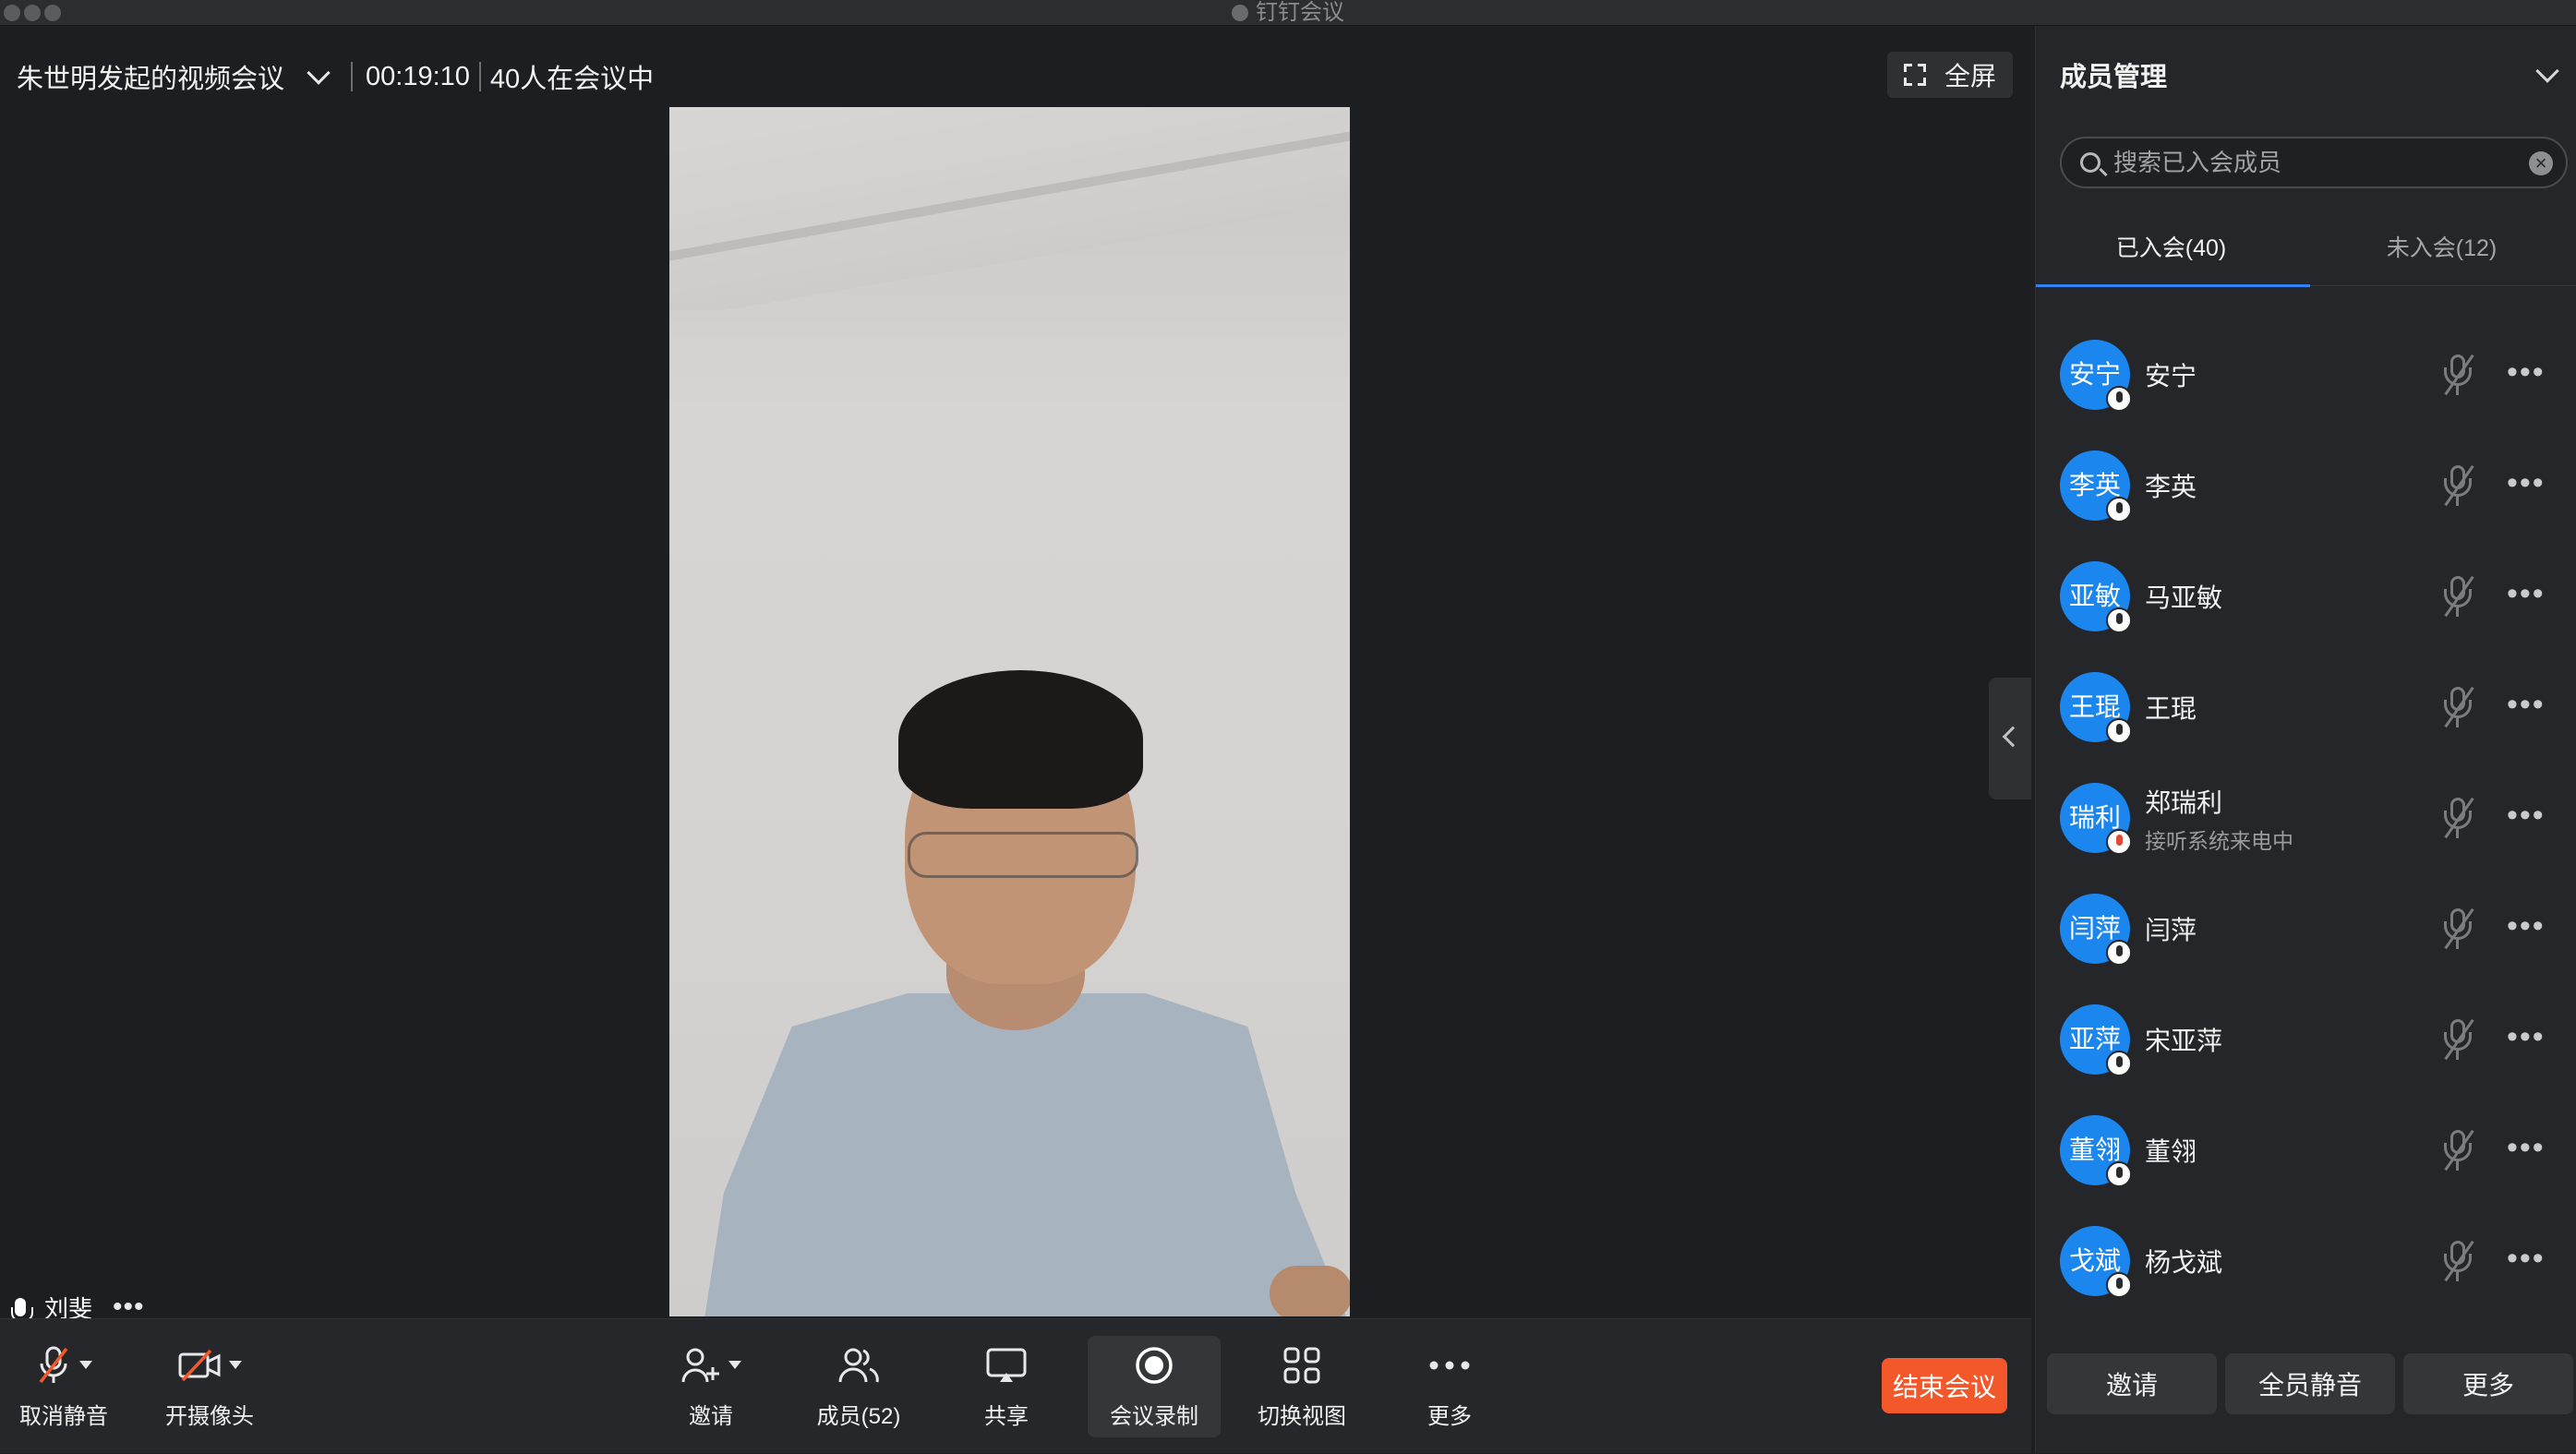  What do you see at coordinates (2171, 930) in the screenshot?
I see `member-name: 闫萍` at bounding box center [2171, 930].